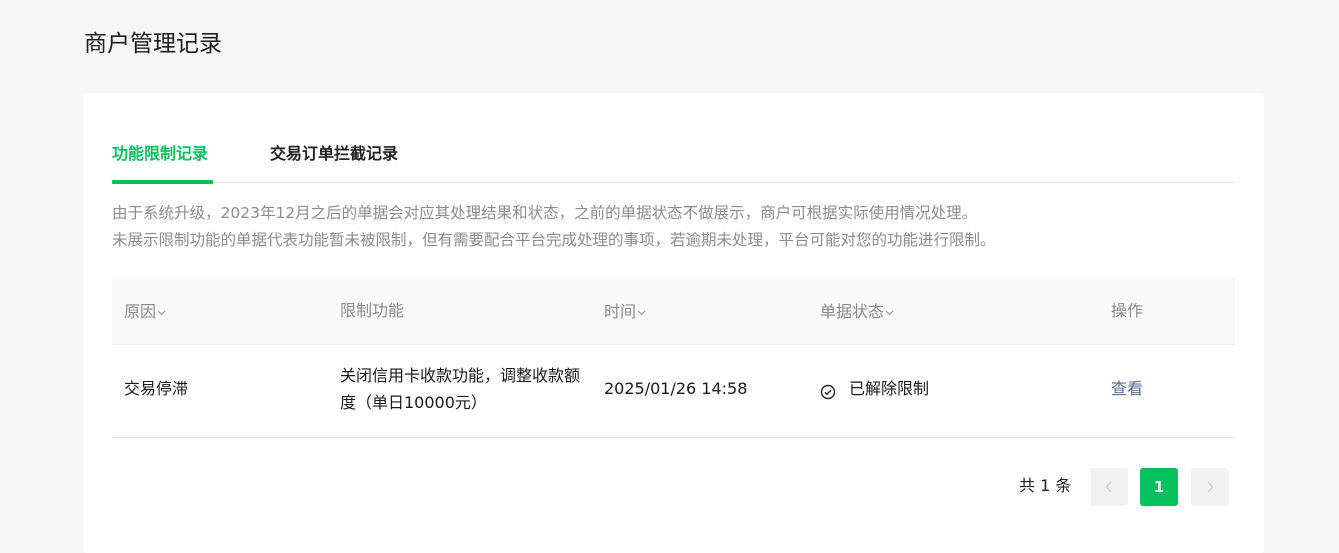  I want to click on cell-restriction: 关闭信用卡收款功能，调整收款额度（单日10000元）, so click(460, 389).